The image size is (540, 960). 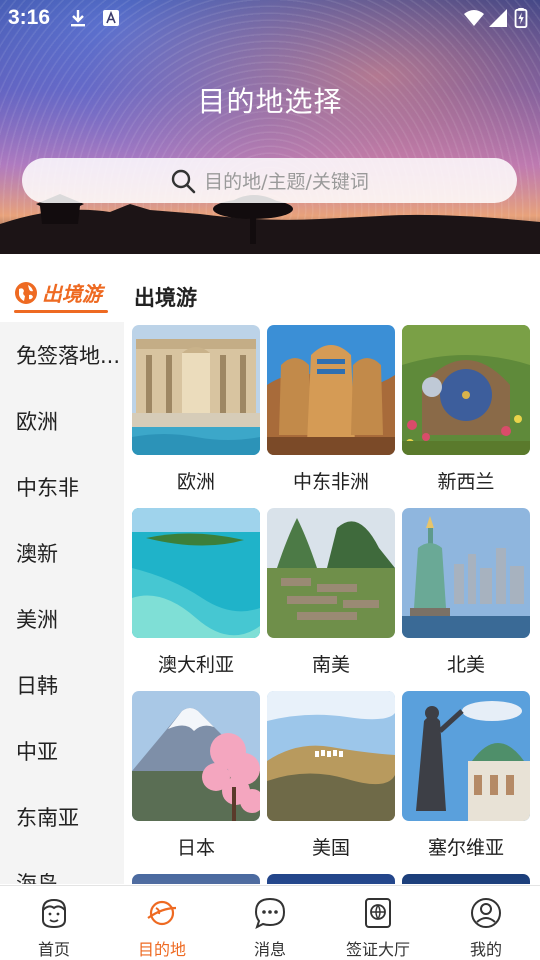 I want to click on nav-label: 目的地, so click(x=161, y=949).